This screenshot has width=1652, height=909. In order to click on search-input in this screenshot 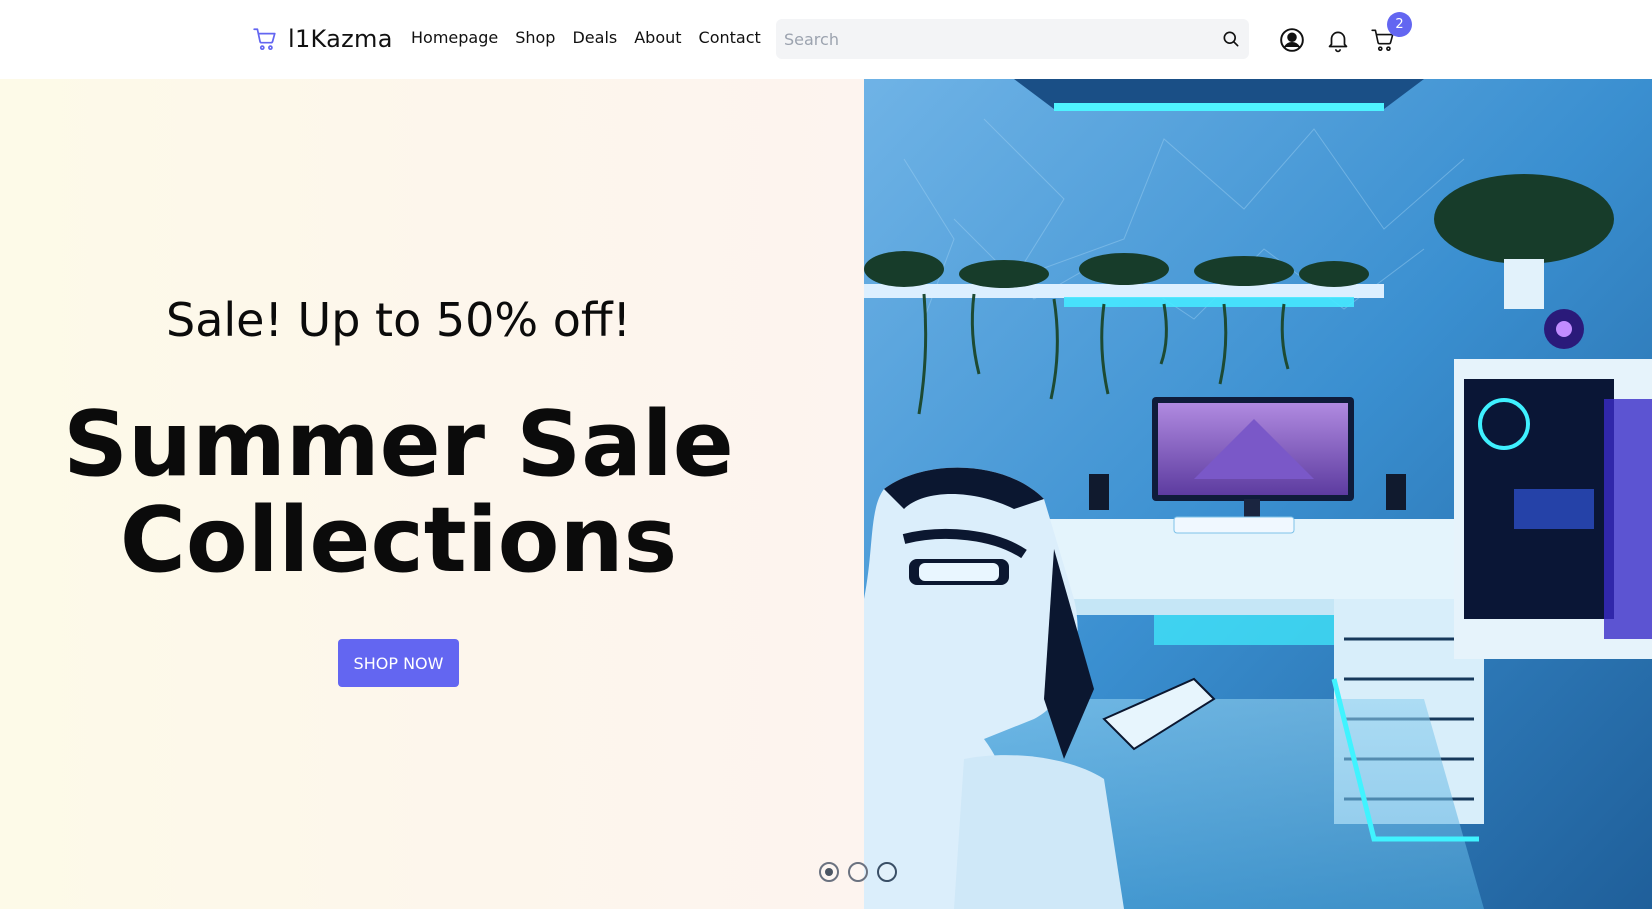, I will do `click(986, 39)`.